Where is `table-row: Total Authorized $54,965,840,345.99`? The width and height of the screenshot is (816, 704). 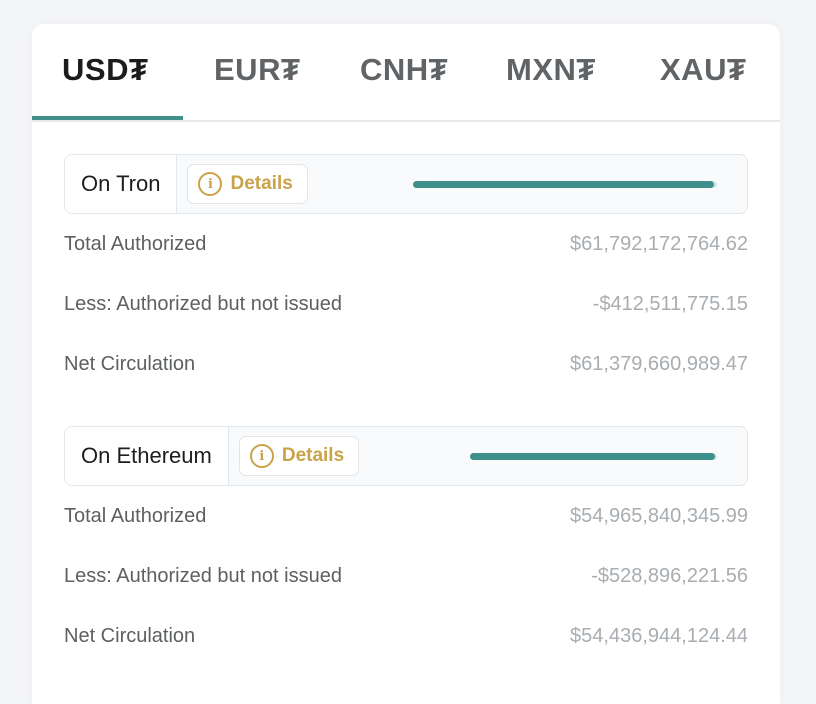 table-row: Total Authorized $54,965,840,345.99 is located at coordinates (406, 516).